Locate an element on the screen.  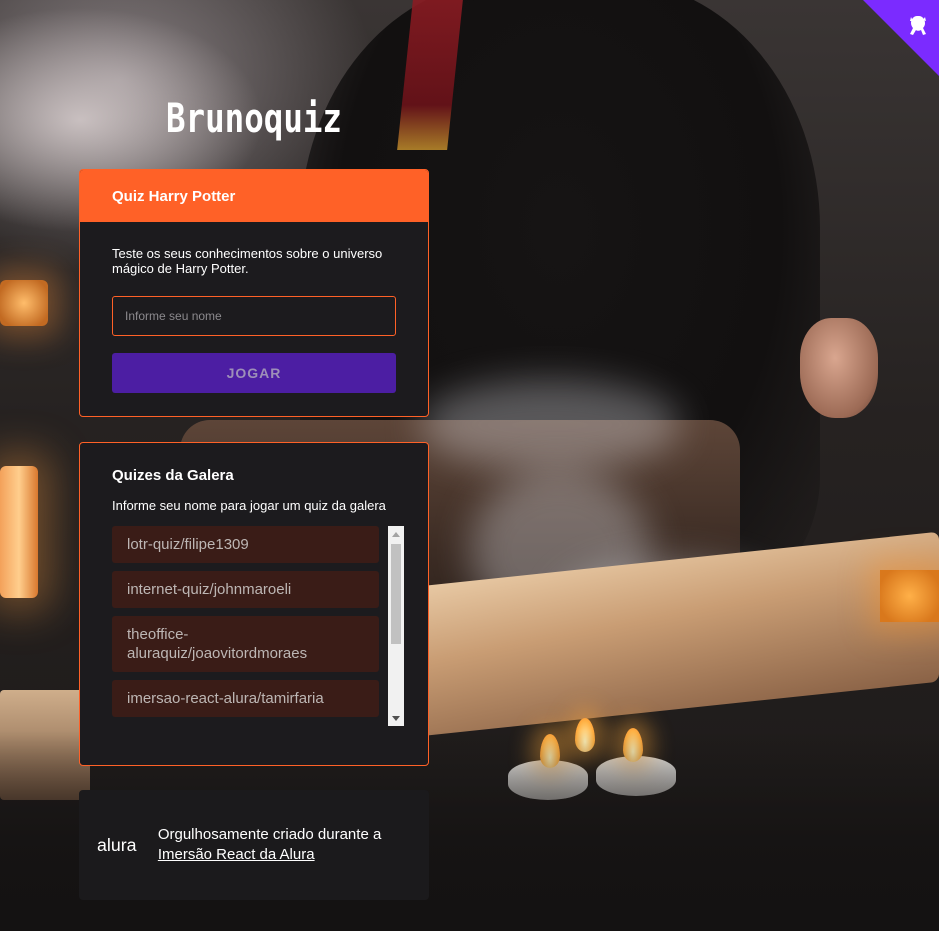
scroll-down-arrow-icon is located at coordinates (396, 718).